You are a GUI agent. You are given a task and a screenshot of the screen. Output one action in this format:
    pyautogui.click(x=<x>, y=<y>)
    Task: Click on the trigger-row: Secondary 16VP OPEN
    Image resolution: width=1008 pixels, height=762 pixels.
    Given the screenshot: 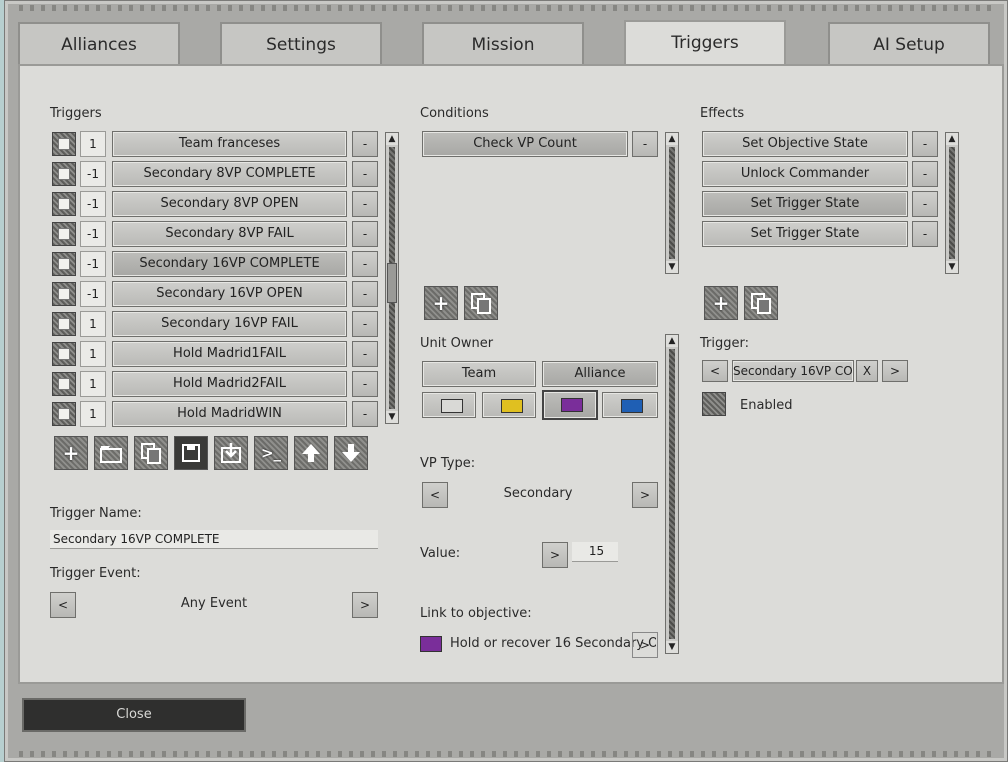 What is the action you would take?
    pyautogui.click(x=229, y=294)
    